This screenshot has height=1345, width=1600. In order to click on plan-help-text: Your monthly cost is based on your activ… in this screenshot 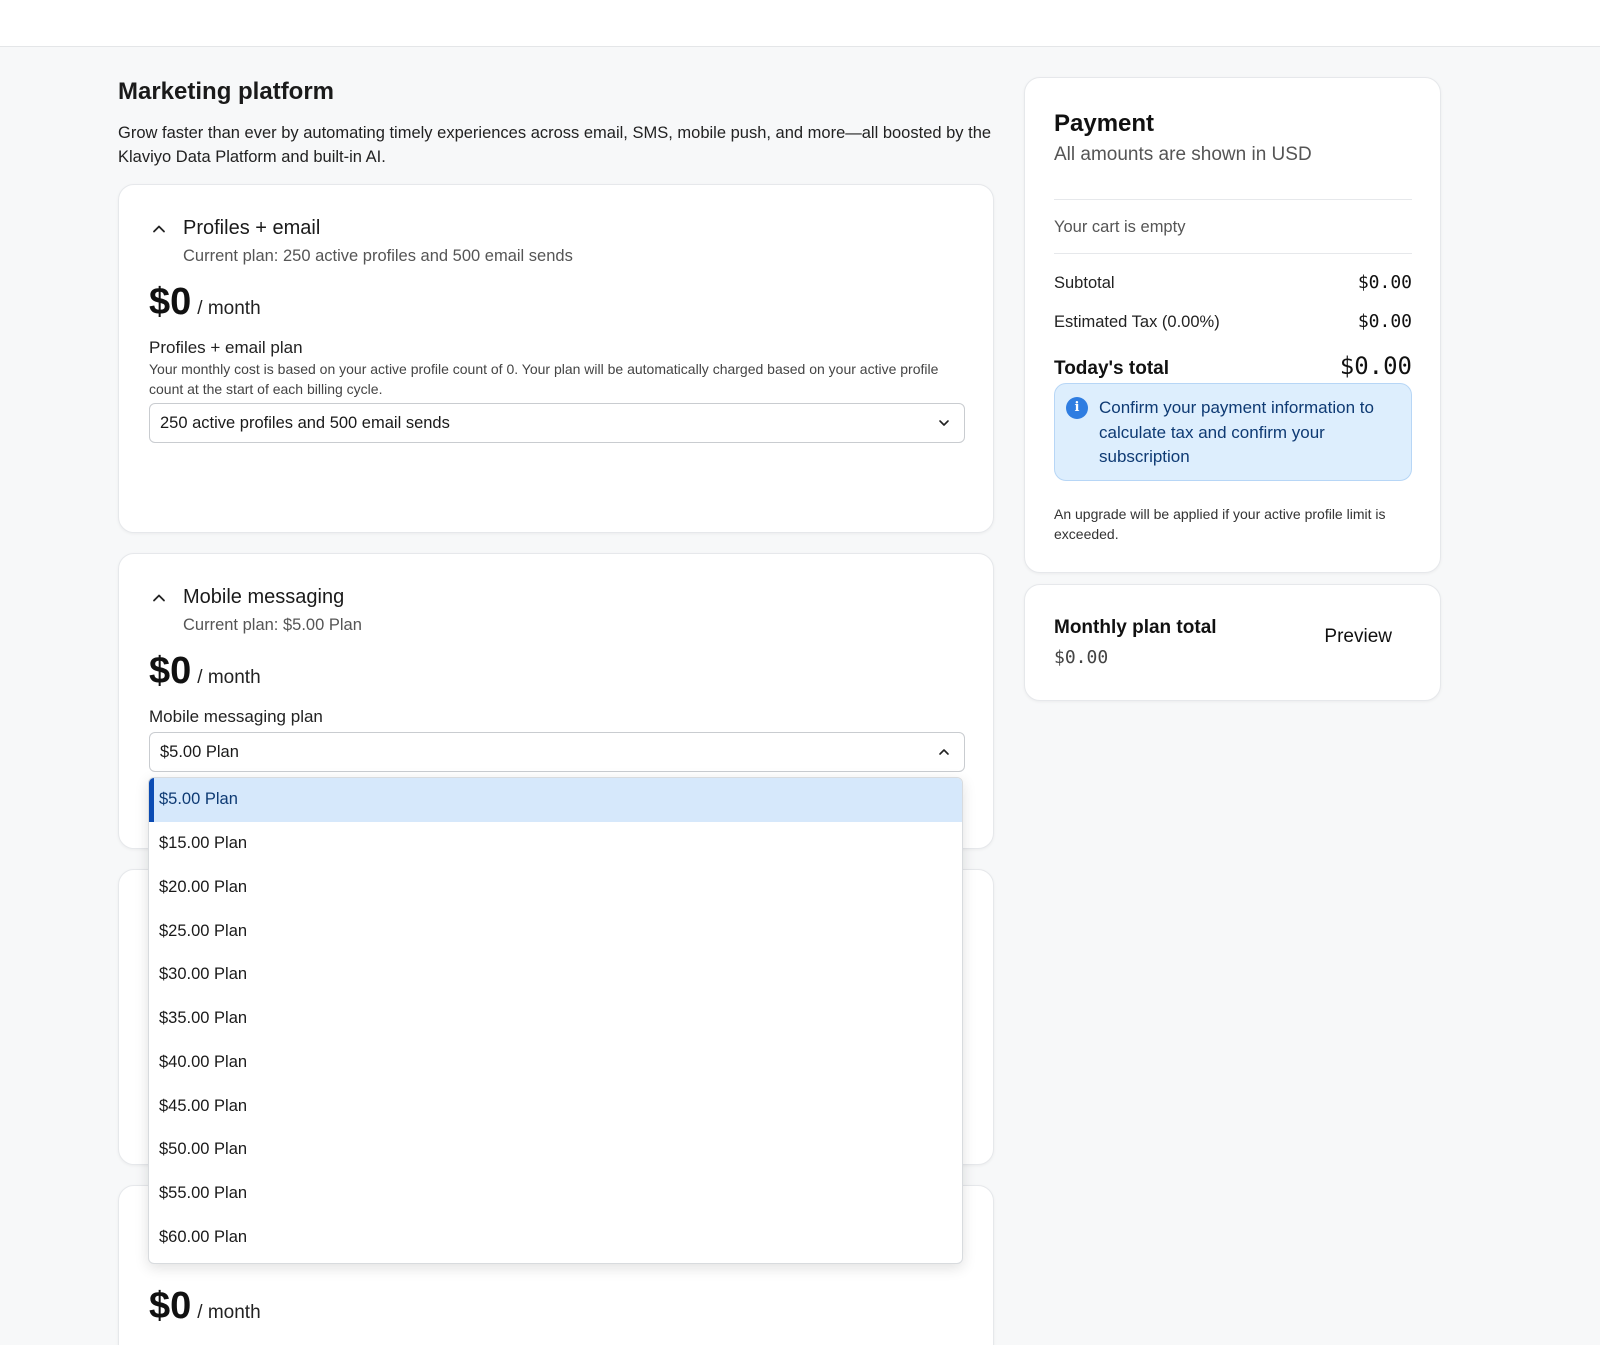, I will do `click(544, 379)`.